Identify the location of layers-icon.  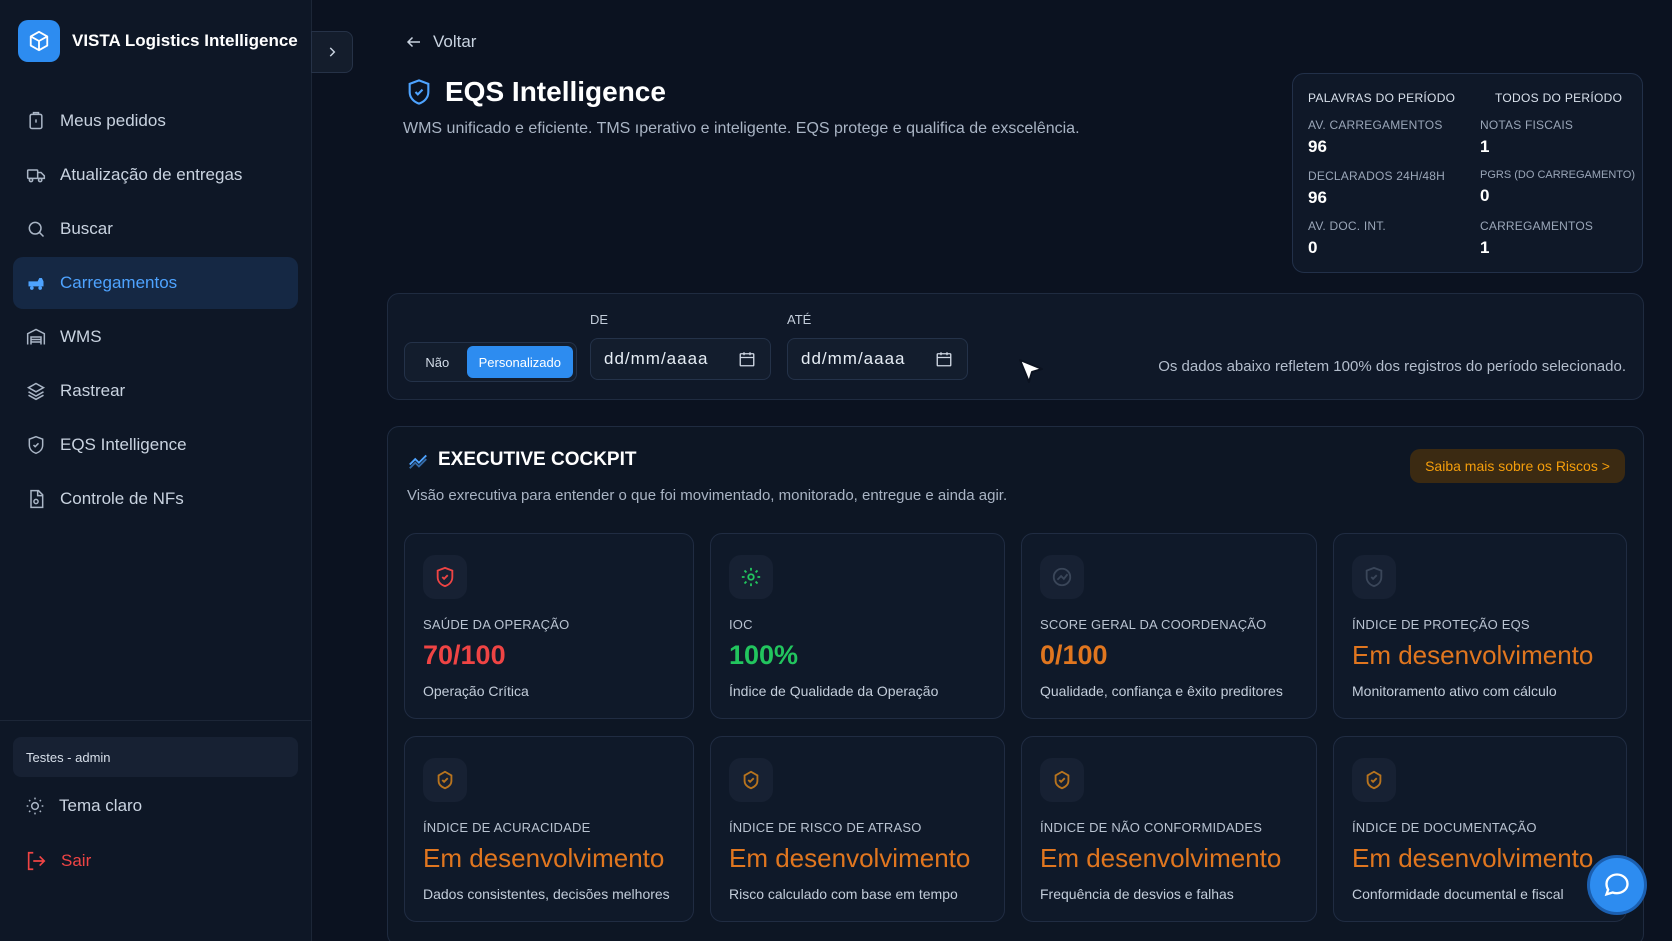
(36, 391).